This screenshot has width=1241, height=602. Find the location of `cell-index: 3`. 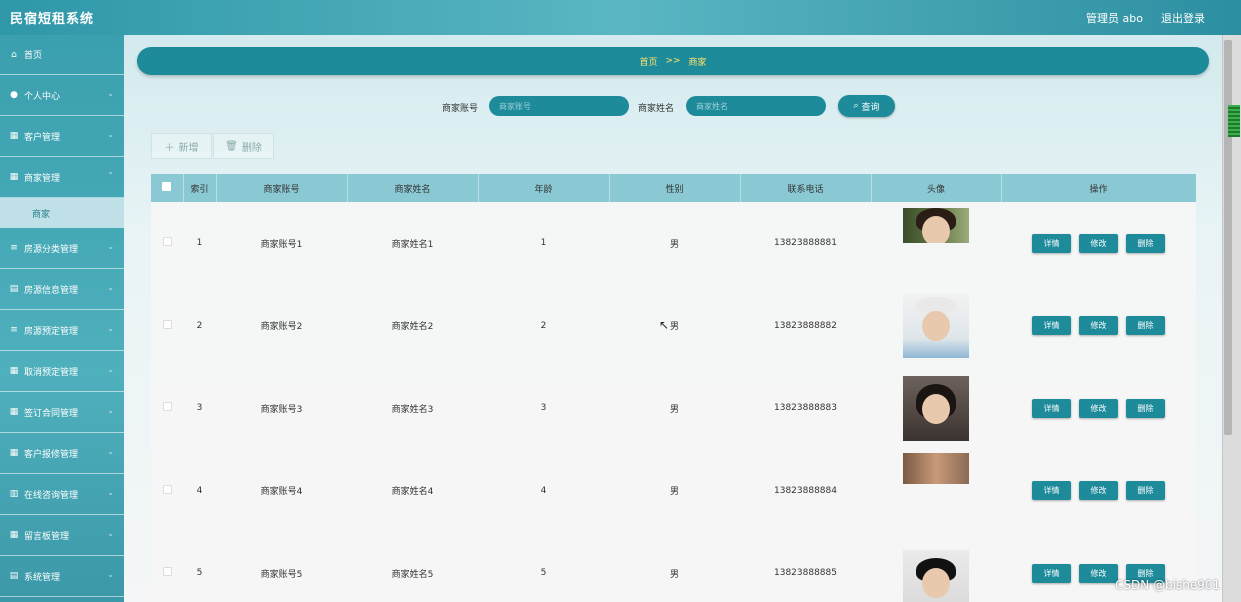

cell-index: 3 is located at coordinates (199, 408).